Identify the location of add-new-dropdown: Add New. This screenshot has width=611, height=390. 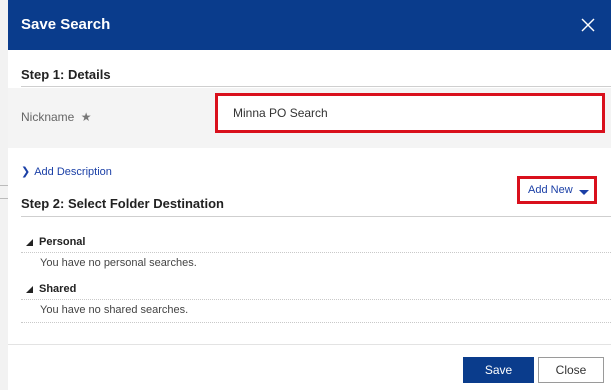
(557, 190).